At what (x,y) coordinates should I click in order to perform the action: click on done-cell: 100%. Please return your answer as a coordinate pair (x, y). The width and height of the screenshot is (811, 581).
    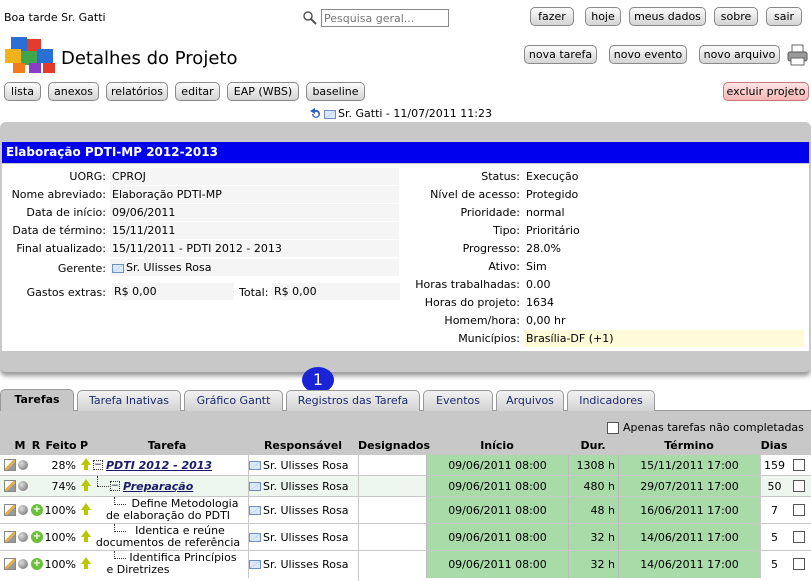
    Looking at the image, I should click on (60, 564).